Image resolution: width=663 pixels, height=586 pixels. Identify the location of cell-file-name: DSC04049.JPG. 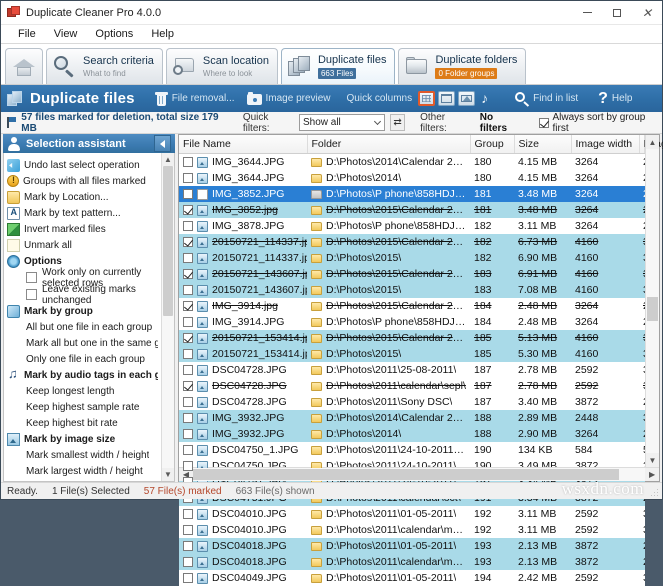
(243, 578).